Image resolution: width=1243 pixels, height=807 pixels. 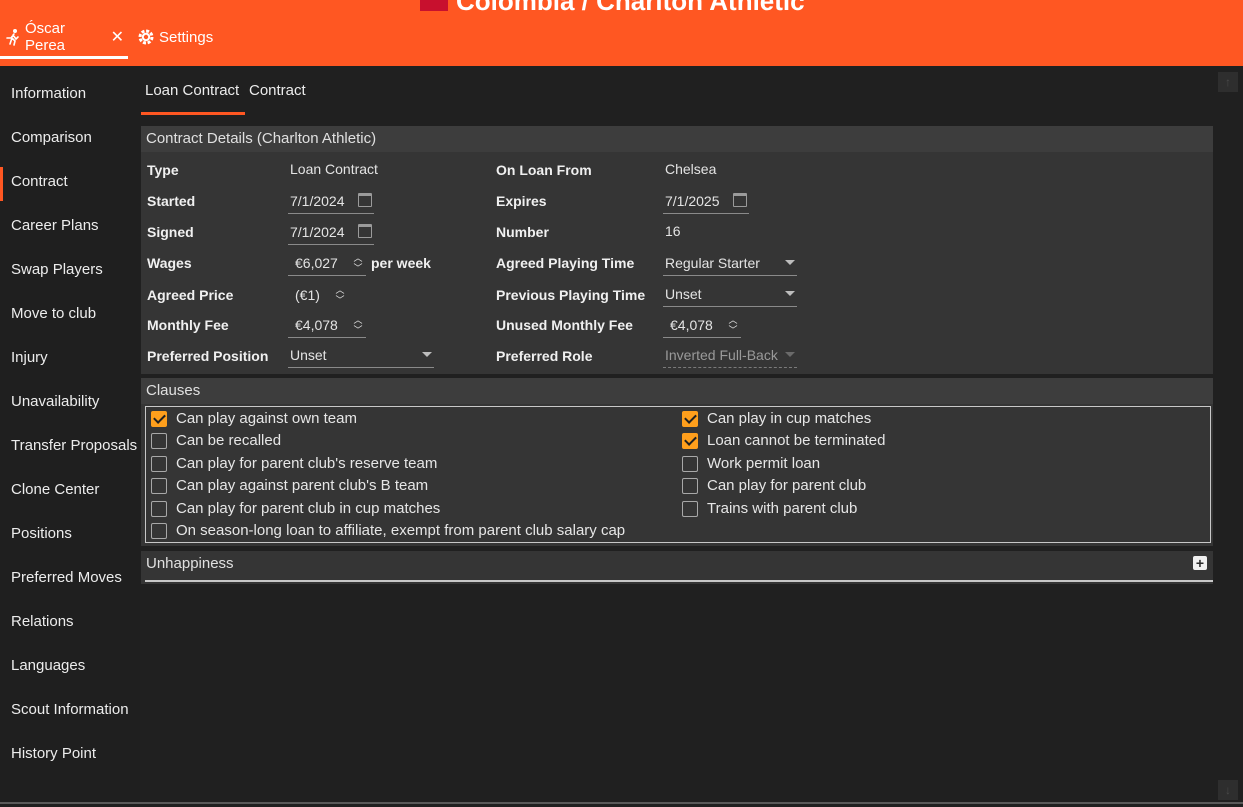 What do you see at coordinates (169, 263) in the screenshot?
I see `wages-label: Wages` at bounding box center [169, 263].